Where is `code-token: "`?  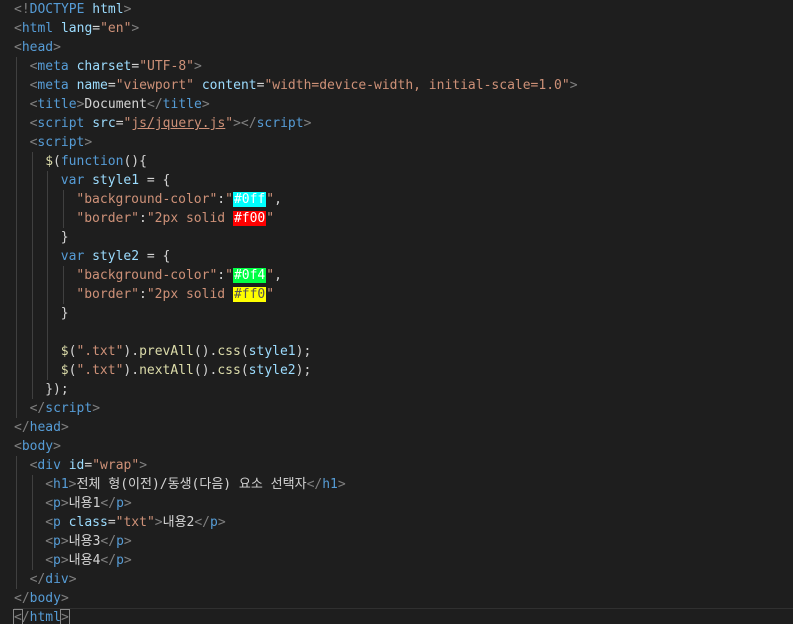 code-token: " is located at coordinates (229, 199).